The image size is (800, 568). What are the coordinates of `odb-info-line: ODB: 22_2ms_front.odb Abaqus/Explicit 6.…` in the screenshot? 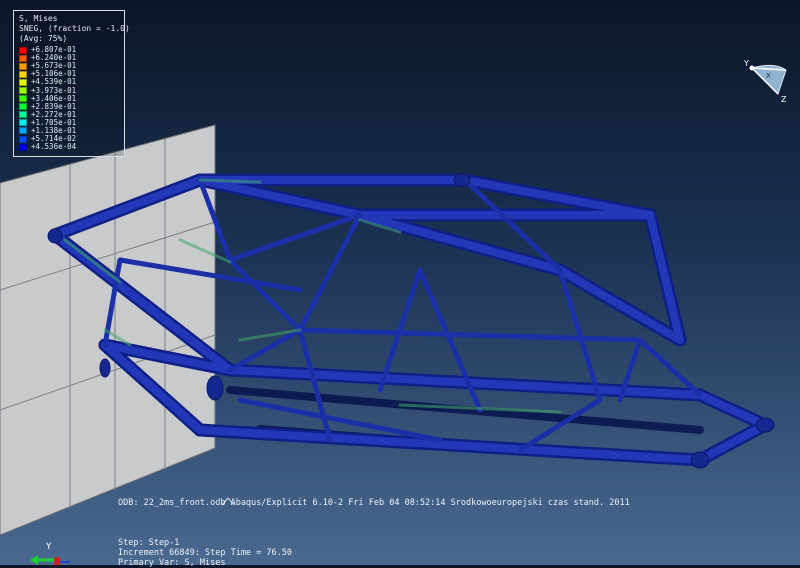 It's located at (374, 503).